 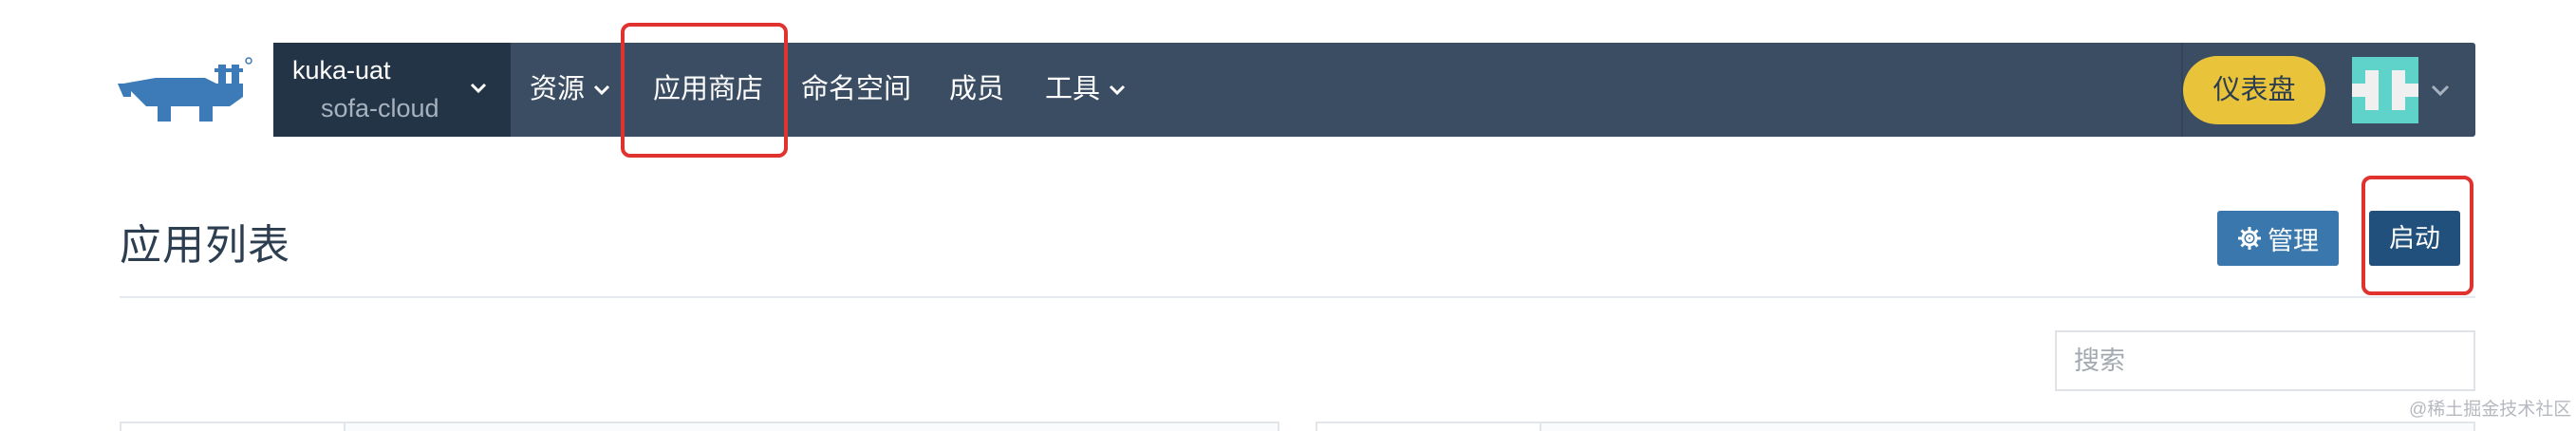 I want to click on search-input, so click(x=2265, y=360).